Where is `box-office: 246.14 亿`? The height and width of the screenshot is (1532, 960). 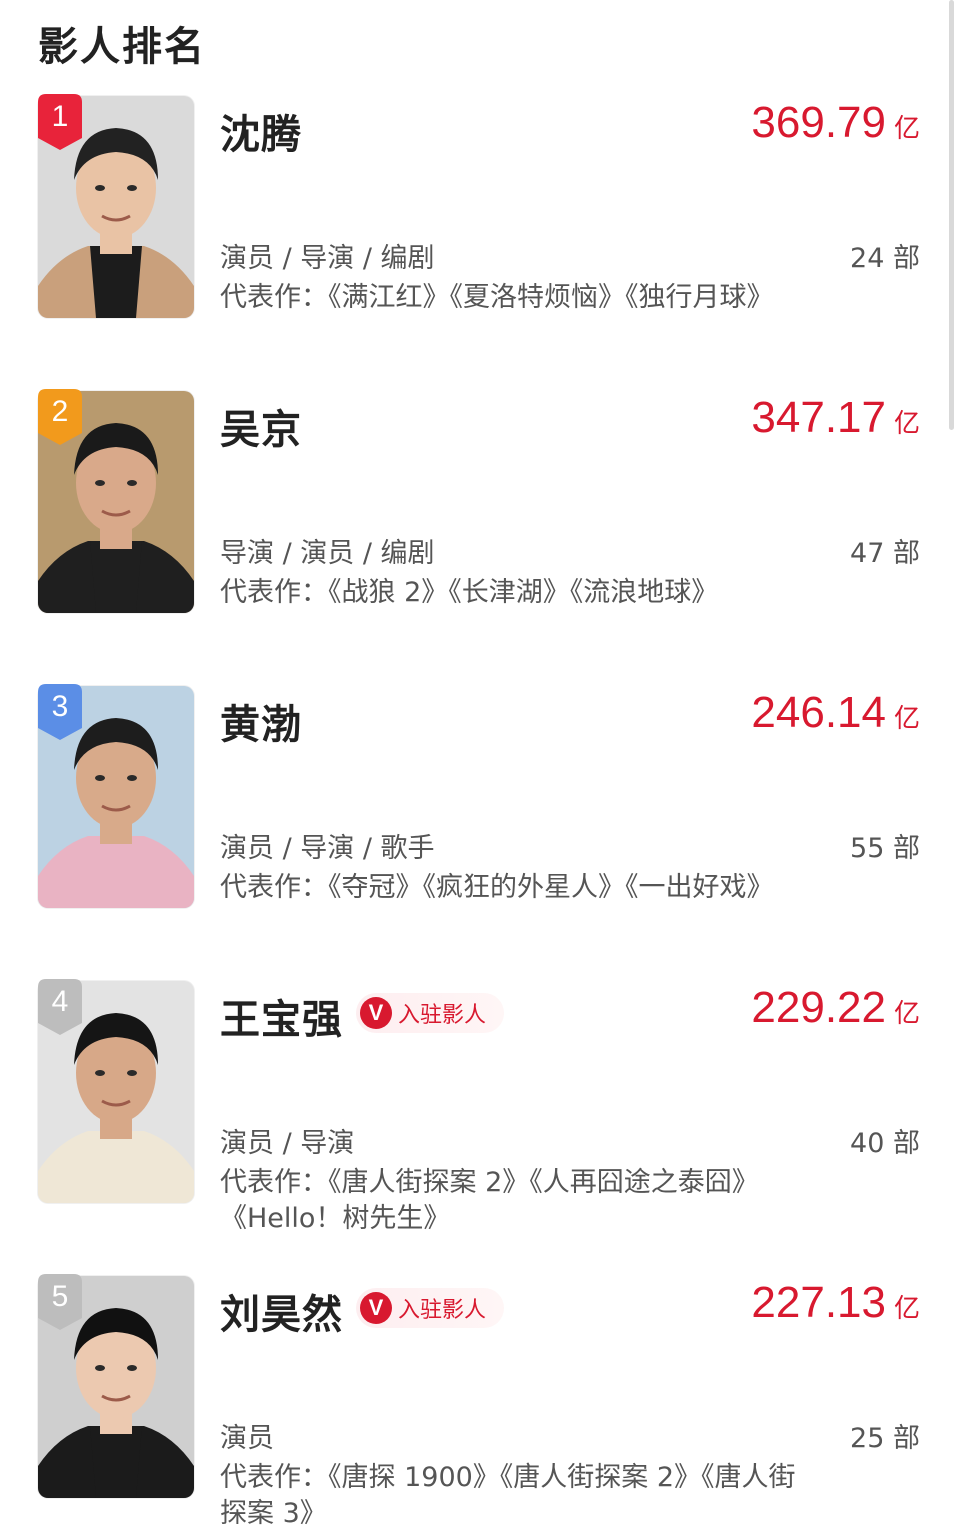 box-office: 246.14 亿 is located at coordinates (835, 713).